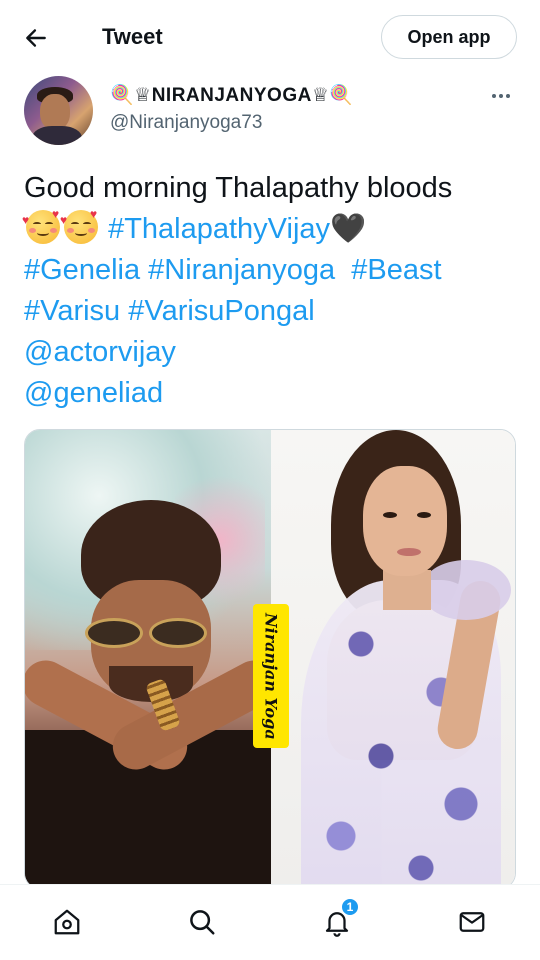 This screenshot has width=540, height=960. Describe the element at coordinates (232, 95) in the screenshot. I see `author-display-name: 🍭♕NIRANJANYOGA♕🍭` at that location.